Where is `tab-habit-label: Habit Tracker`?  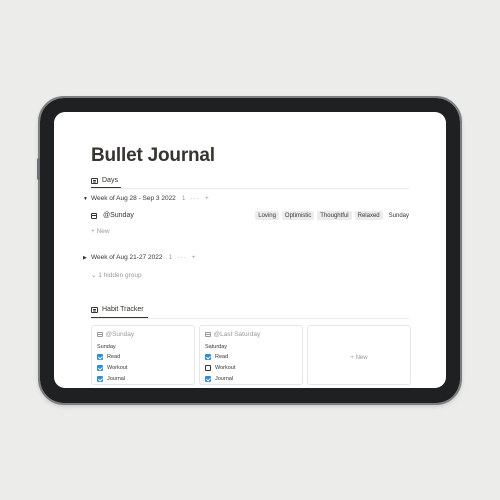 tab-habit-label: Habit Tracker is located at coordinates (123, 309).